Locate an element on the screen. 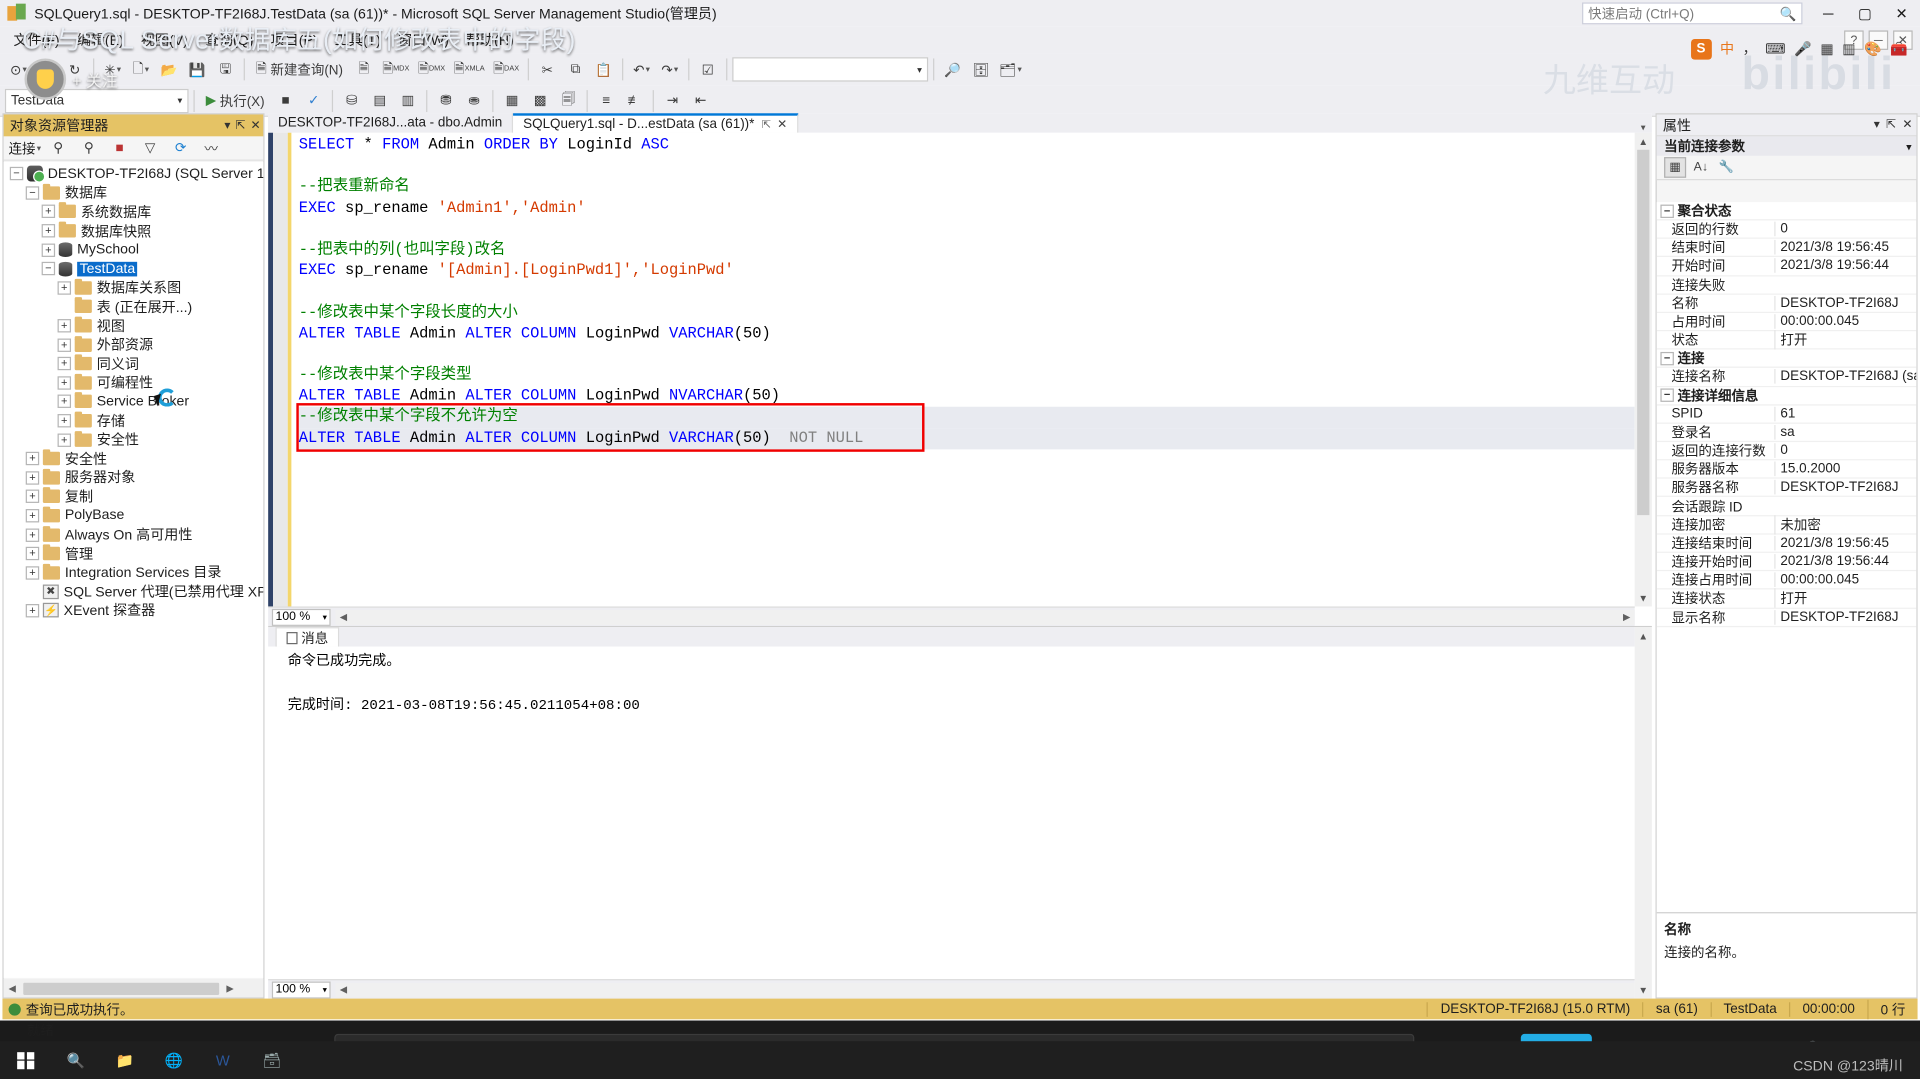 This screenshot has height=1079, width=1920. tree-item: ✖ SQL Server 代理(已禁用代理 XP) is located at coordinates (133, 591).